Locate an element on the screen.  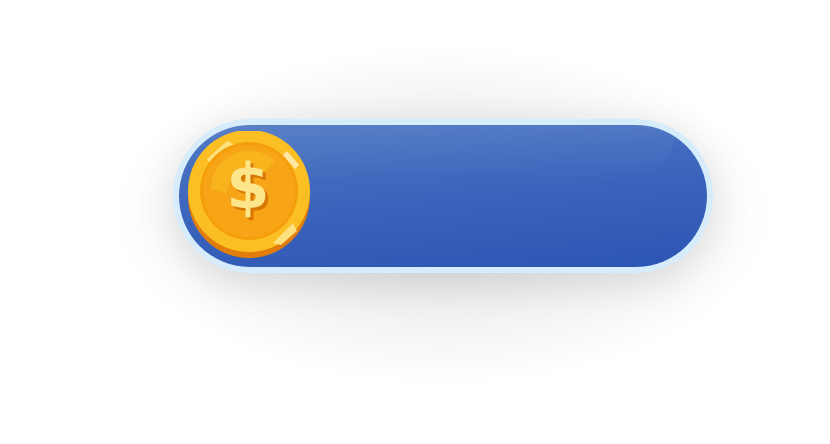
gold-dollar-coin-icon: $ $ is located at coordinates (249, 194).